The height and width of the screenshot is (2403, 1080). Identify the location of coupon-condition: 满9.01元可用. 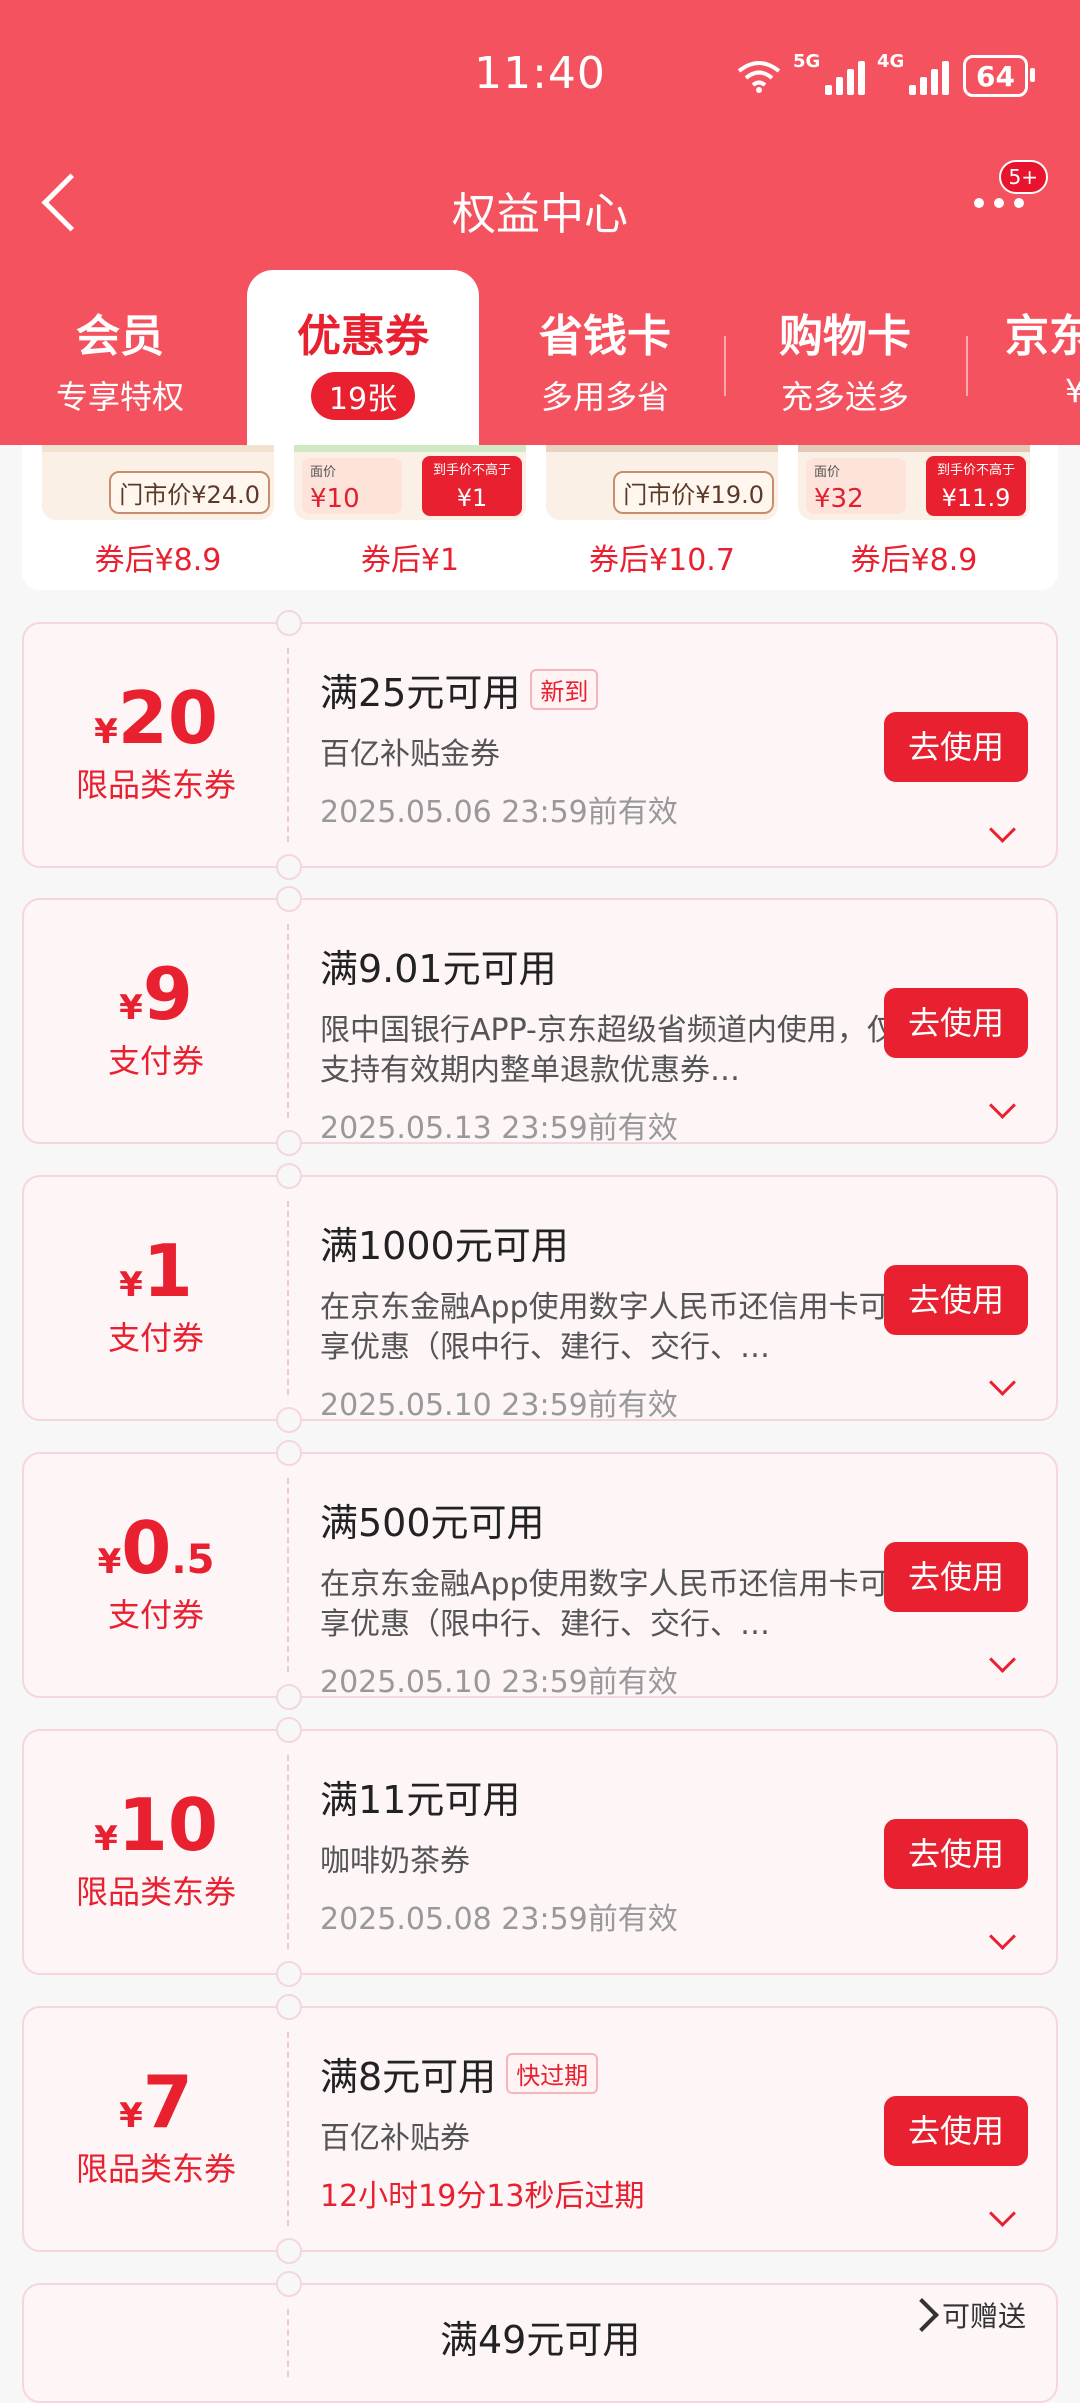
(438, 969).